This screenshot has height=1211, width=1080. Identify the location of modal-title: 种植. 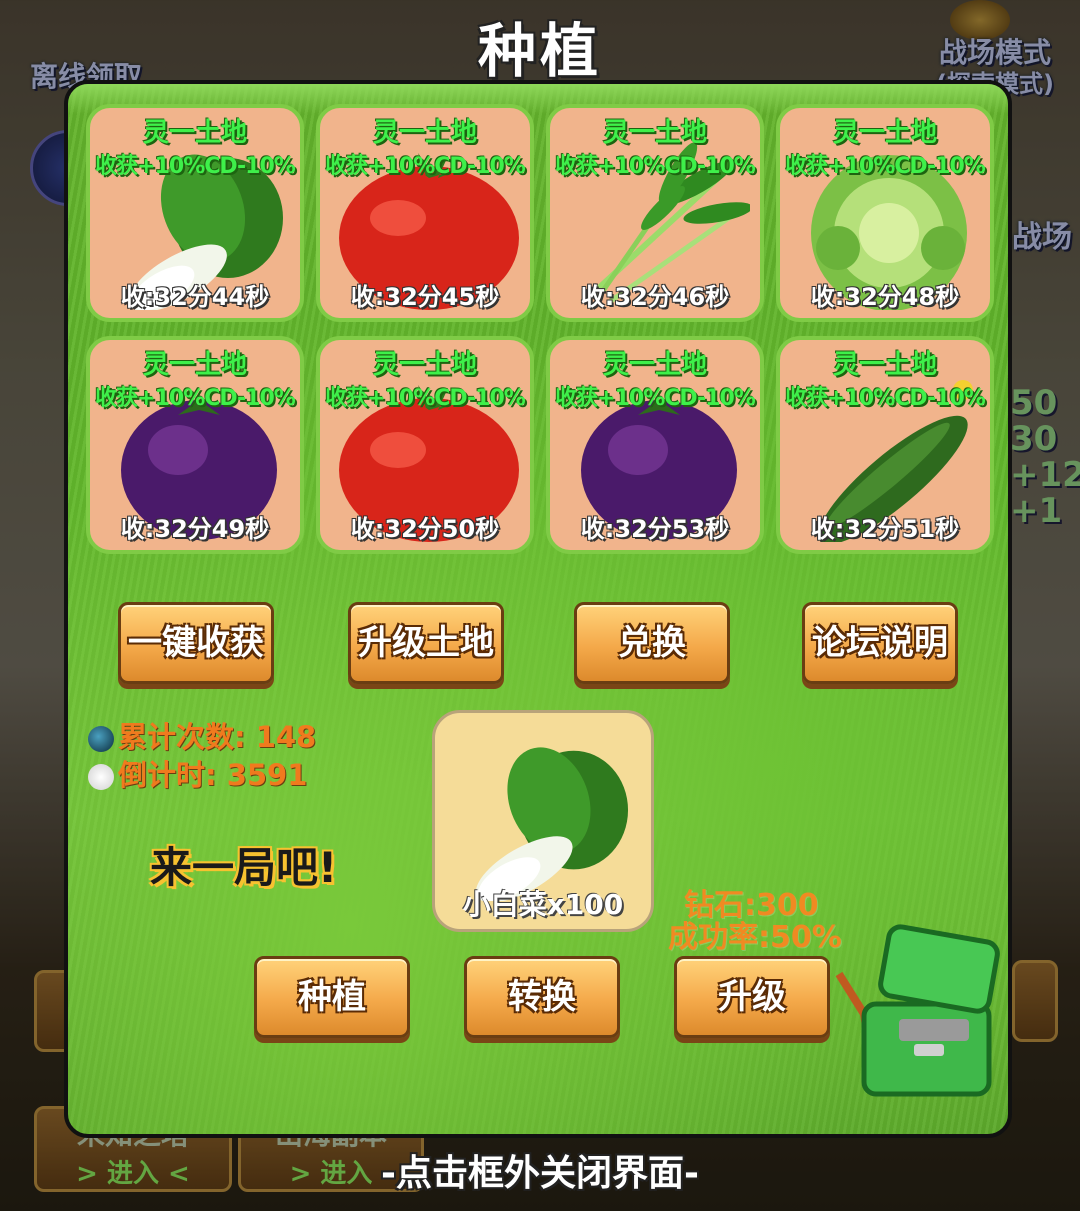
(539, 51).